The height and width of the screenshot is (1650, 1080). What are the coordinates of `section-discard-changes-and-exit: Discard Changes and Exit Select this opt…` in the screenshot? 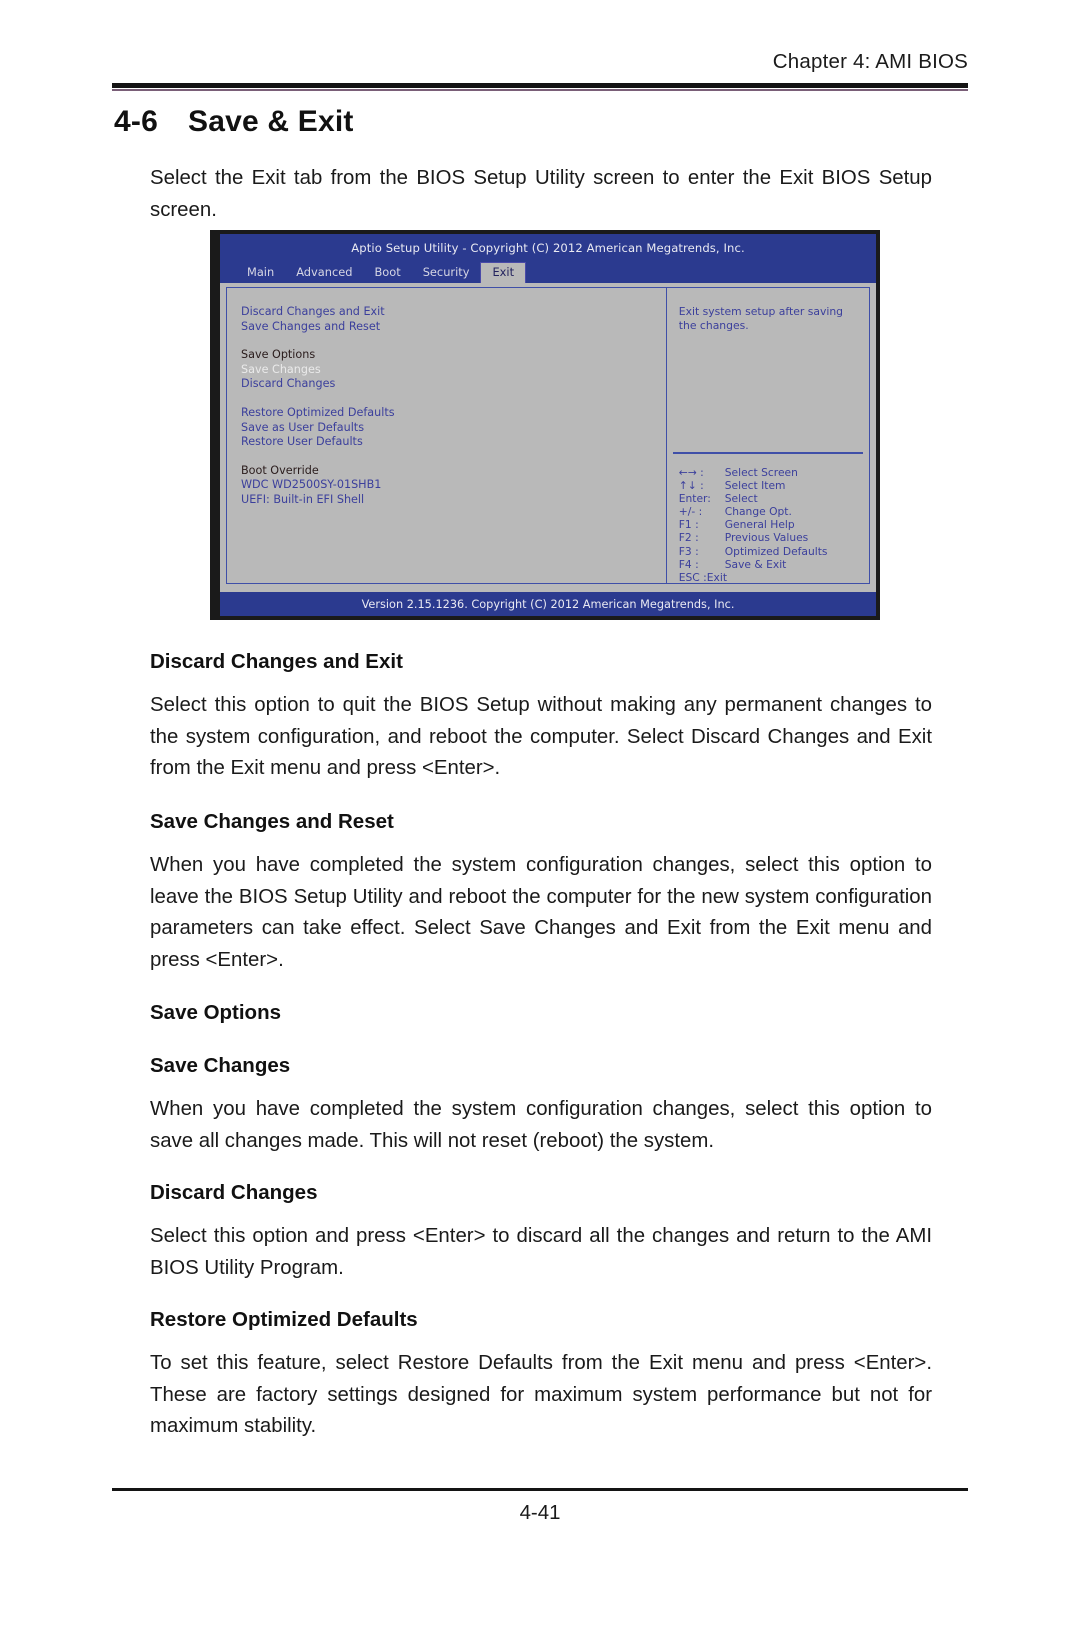 It's located at (541, 716).